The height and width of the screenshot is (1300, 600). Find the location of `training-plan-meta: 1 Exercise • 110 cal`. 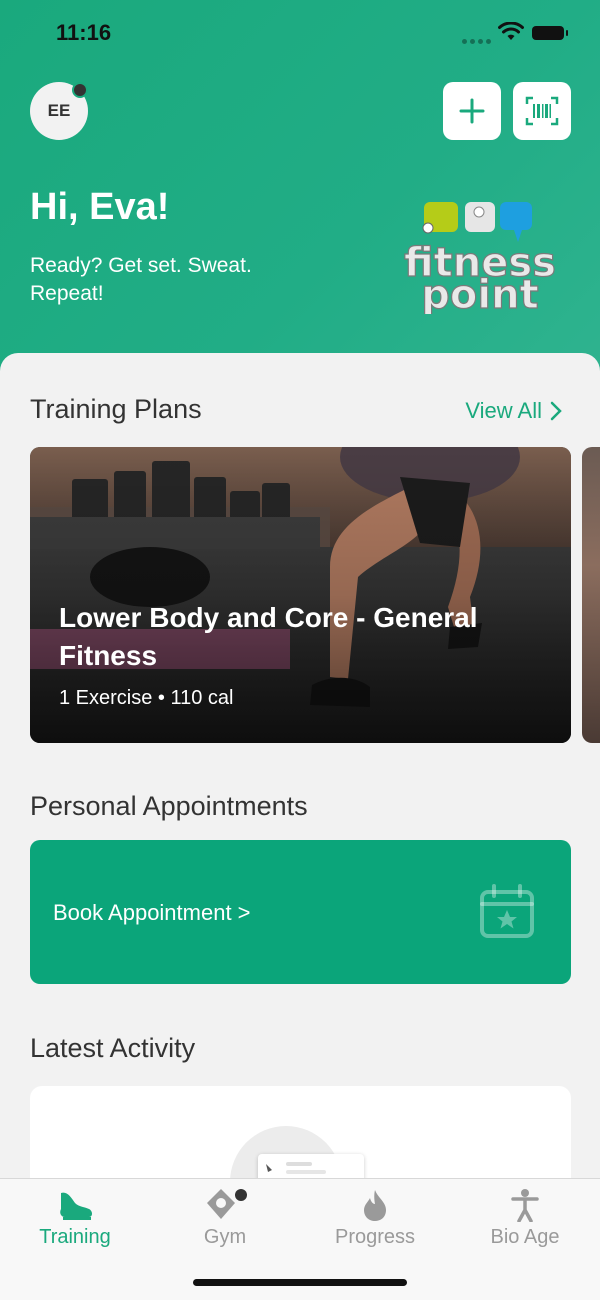

training-plan-meta: 1 Exercise • 110 cal is located at coordinates (146, 698).